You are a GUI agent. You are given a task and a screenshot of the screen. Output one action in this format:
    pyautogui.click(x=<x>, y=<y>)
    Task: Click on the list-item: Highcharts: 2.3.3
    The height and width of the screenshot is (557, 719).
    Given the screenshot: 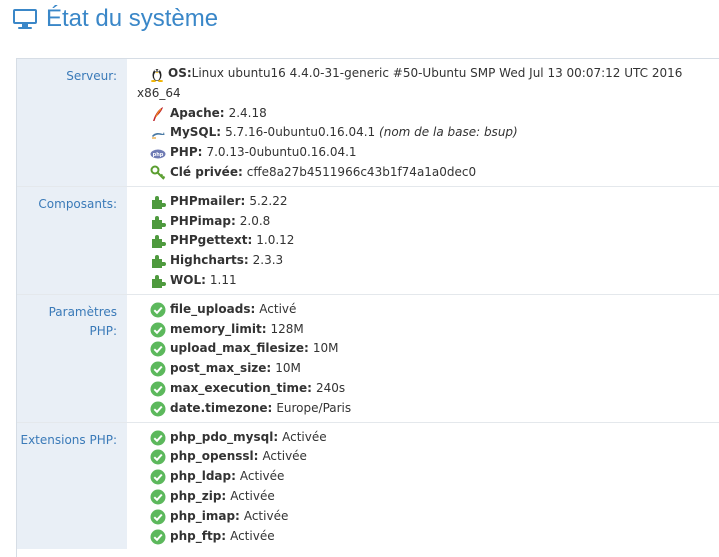 What is the action you would take?
    pyautogui.click(x=434, y=261)
    